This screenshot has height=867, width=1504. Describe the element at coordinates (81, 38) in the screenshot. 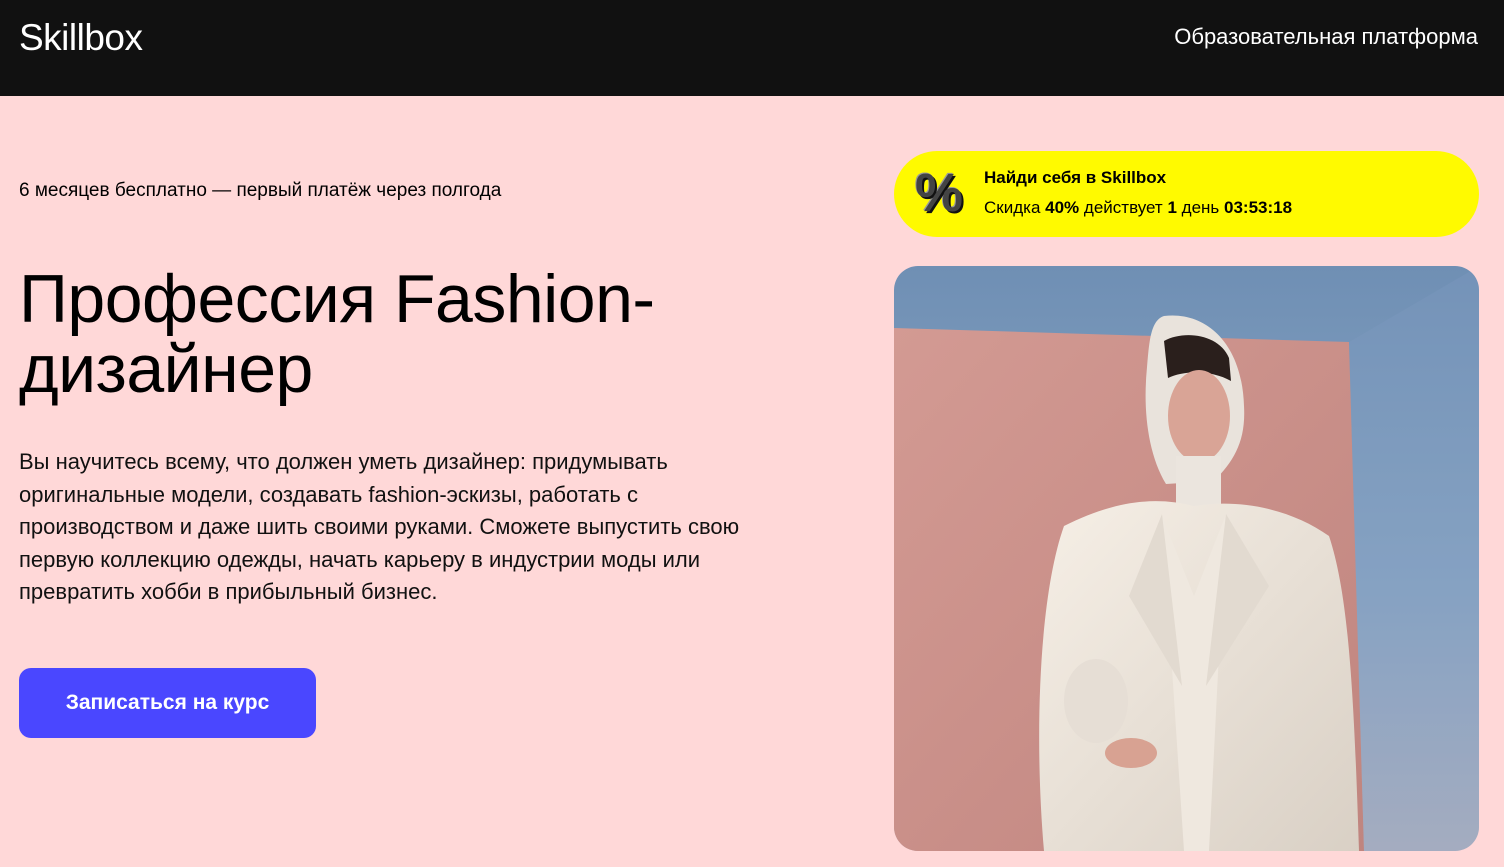

I see `skillbox-logo: Skillbox` at that location.